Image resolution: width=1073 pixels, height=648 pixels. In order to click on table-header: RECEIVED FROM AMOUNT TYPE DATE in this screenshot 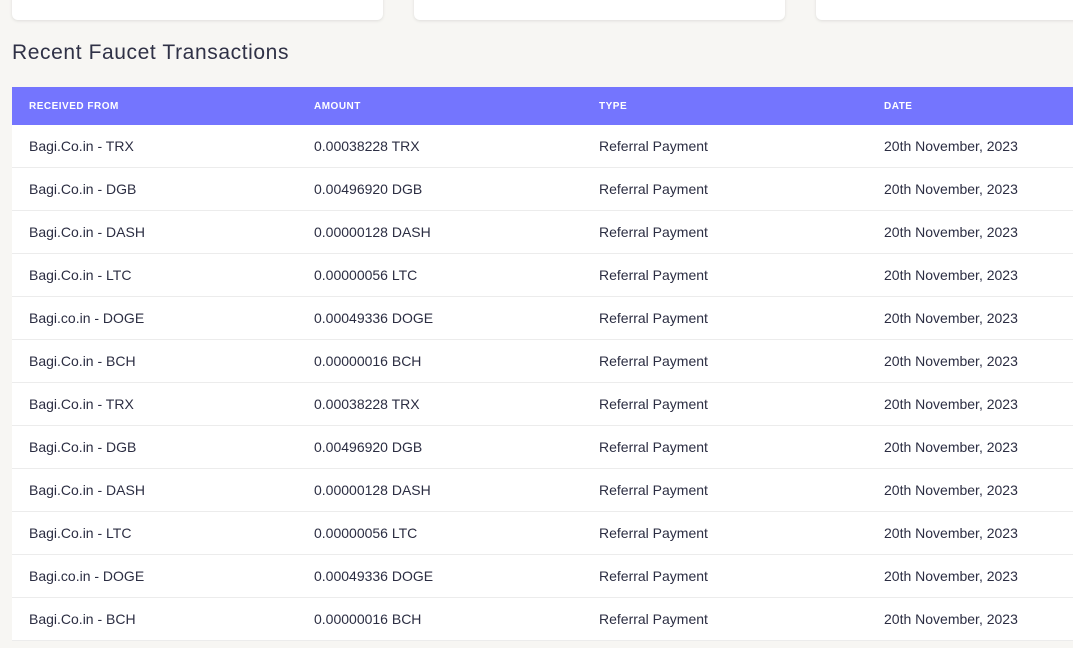, I will do `click(542, 106)`.